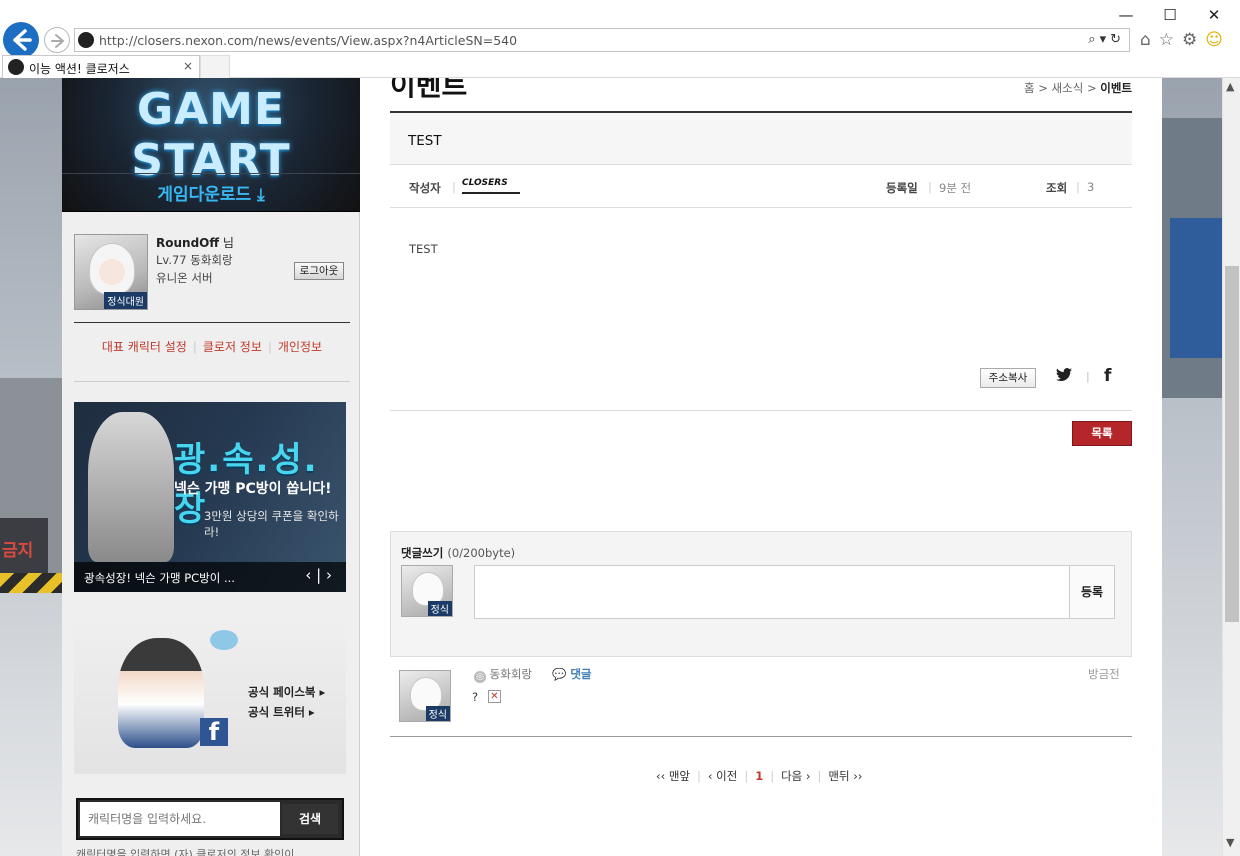 Image resolution: width=1240 pixels, height=856 pixels. Describe the element at coordinates (271, 524) in the screenshot. I see `banner-coupon-text: 3만원 상당의 쿠폰을 확인하라!` at that location.